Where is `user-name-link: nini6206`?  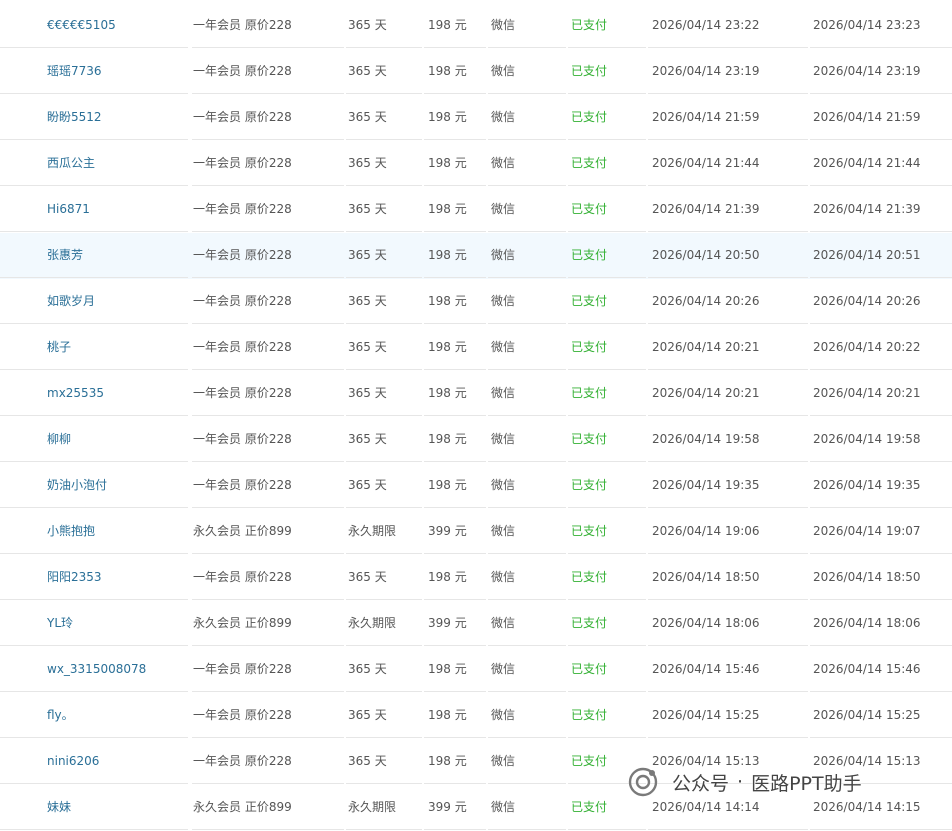 user-name-link: nini6206 is located at coordinates (94, 761).